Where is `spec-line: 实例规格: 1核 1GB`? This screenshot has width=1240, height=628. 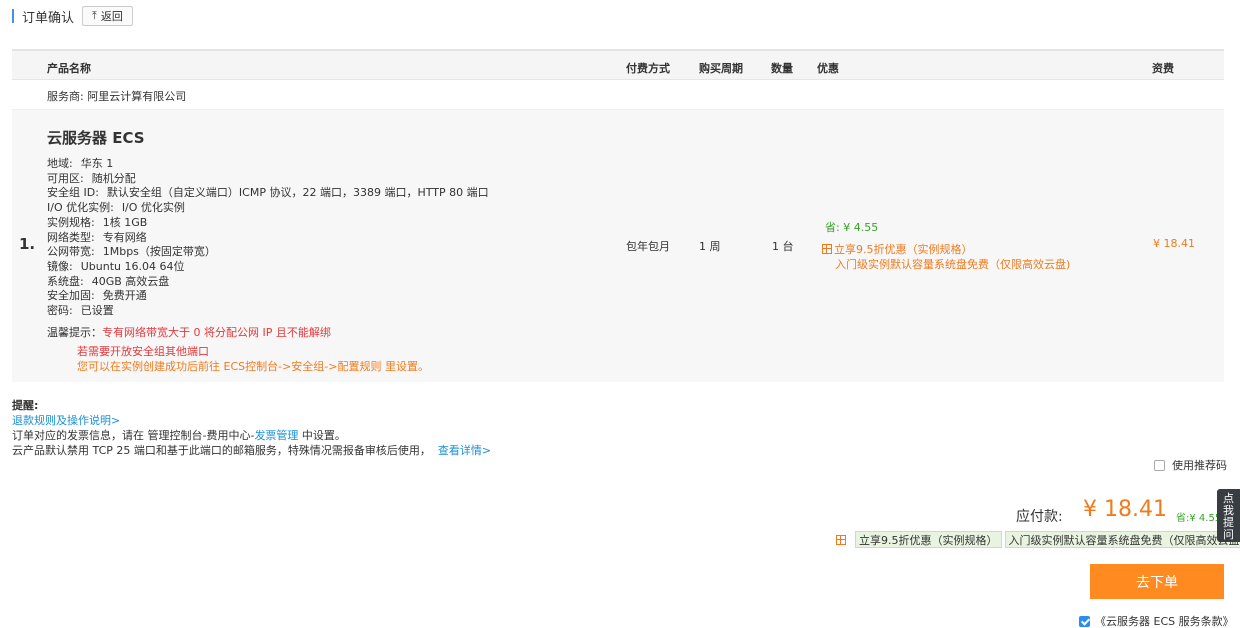 spec-line: 实例规格: 1核 1GB is located at coordinates (268, 223).